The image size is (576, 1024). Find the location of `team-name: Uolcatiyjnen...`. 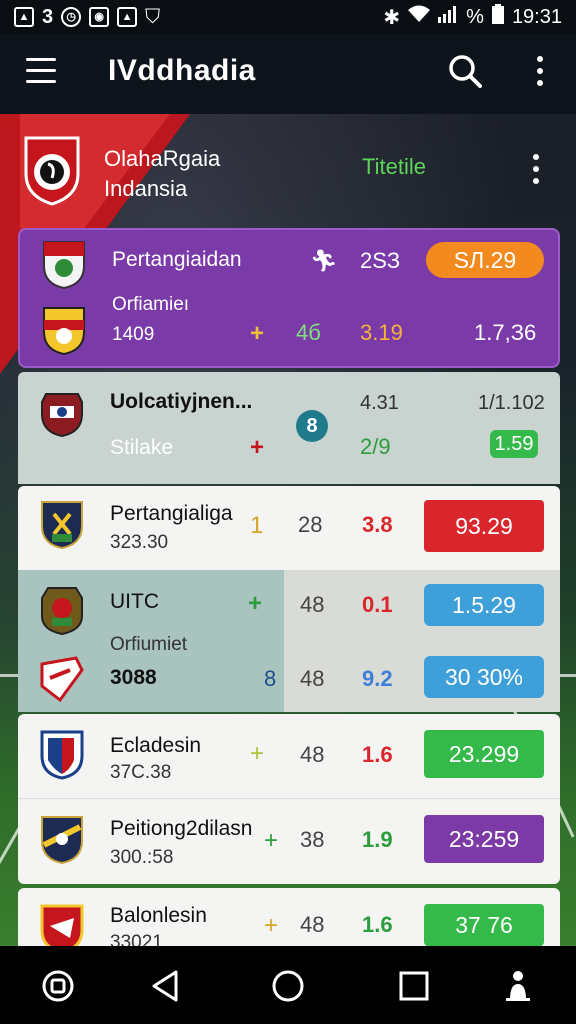

team-name: Uolcatiyjnen... is located at coordinates (181, 401).